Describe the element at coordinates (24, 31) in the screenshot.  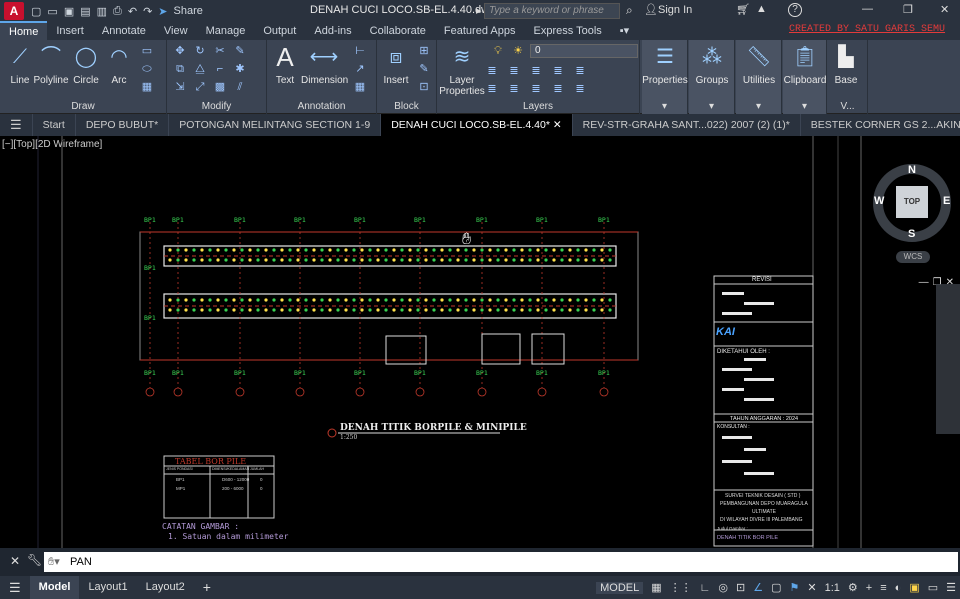
I see `tab-home: Home` at that location.